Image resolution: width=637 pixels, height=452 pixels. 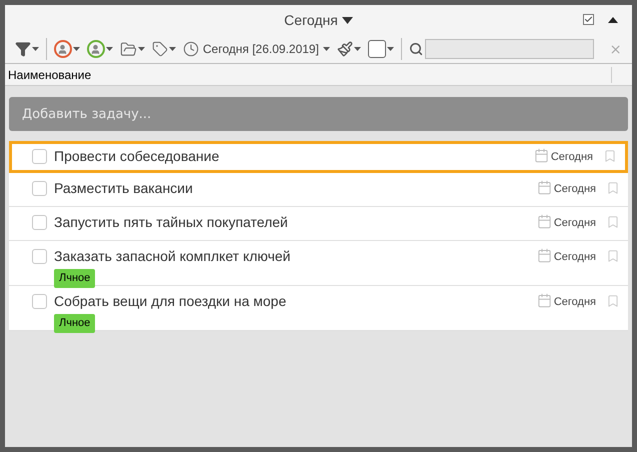 I want to click on collapse-icon, so click(x=613, y=19).